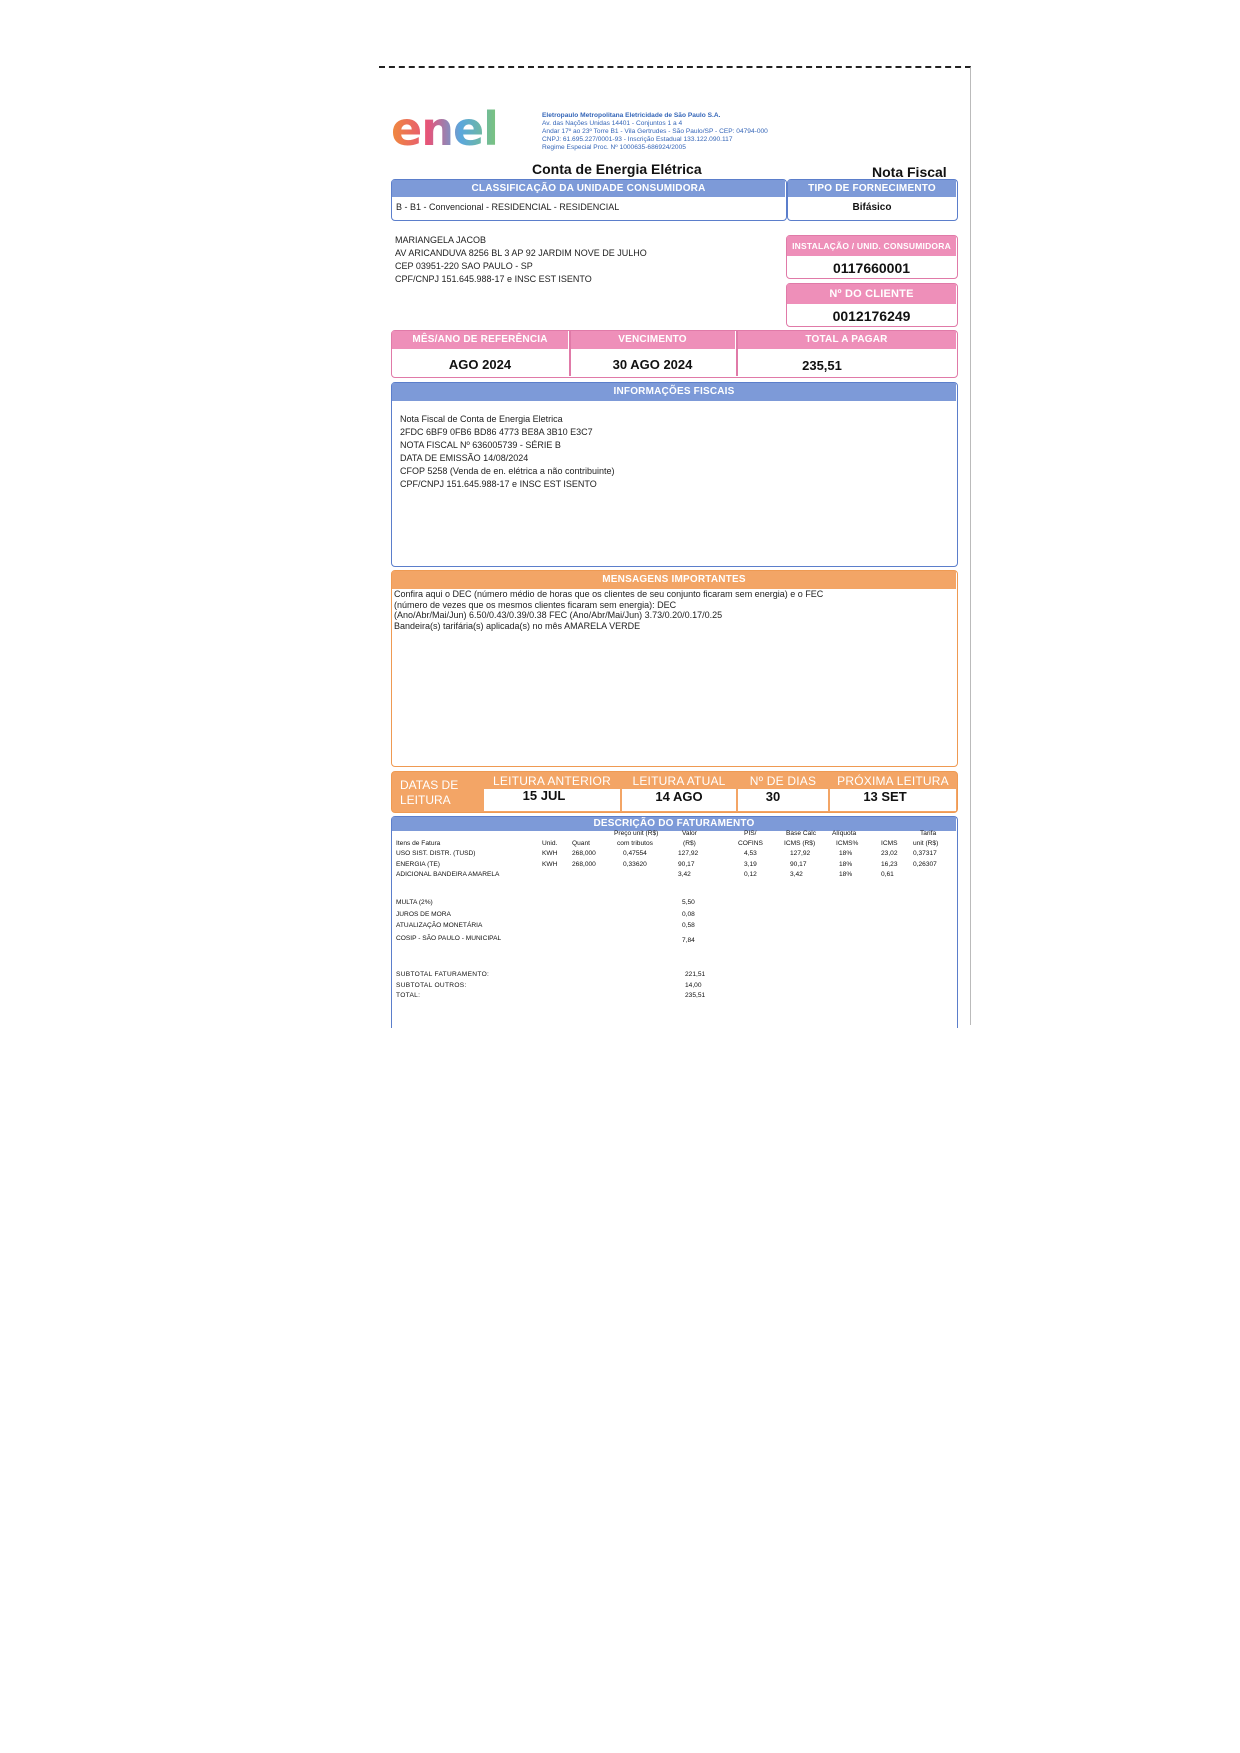 Image resolution: width=1240 pixels, height=1753 pixels. I want to click on col-header-pis-sub: COFINS, so click(750, 843).